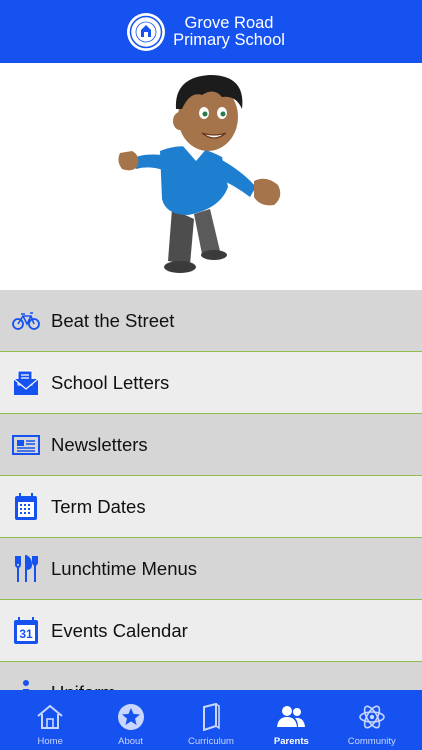  I want to click on menu-item-label: Uniform, so click(83, 686).